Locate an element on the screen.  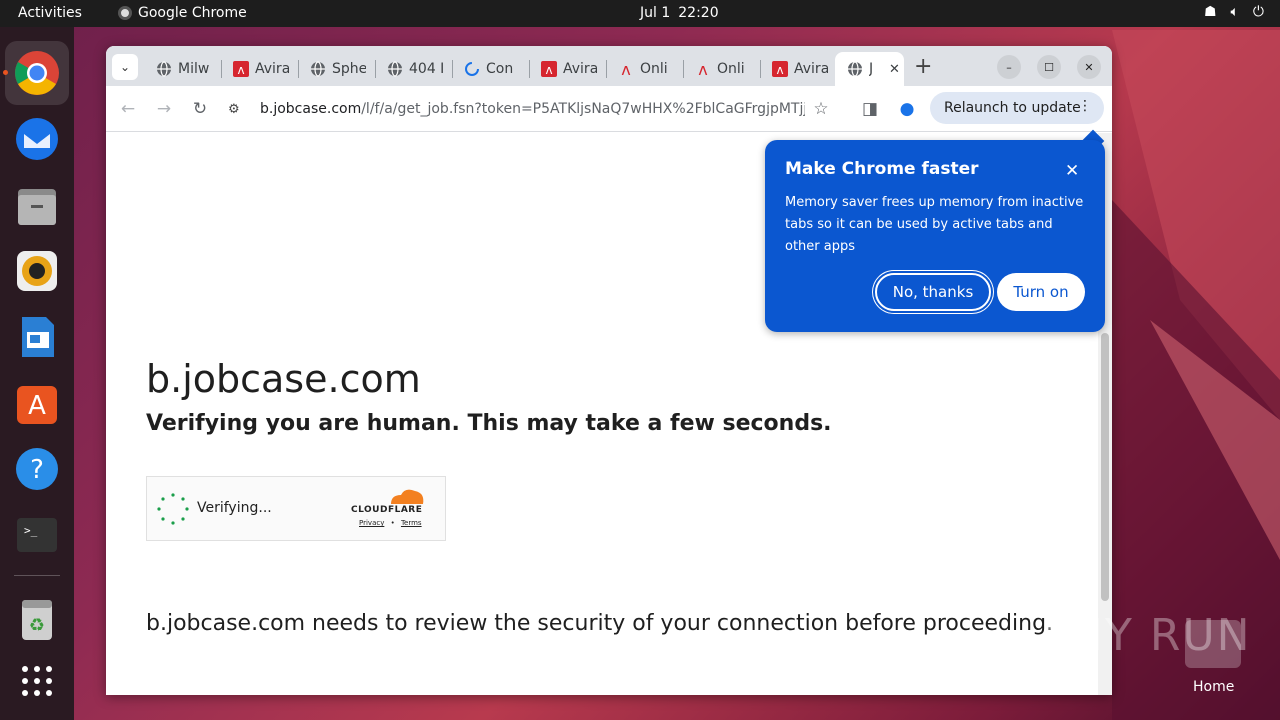
tab-6: ʌ Onli is located at coordinates (644, 69).